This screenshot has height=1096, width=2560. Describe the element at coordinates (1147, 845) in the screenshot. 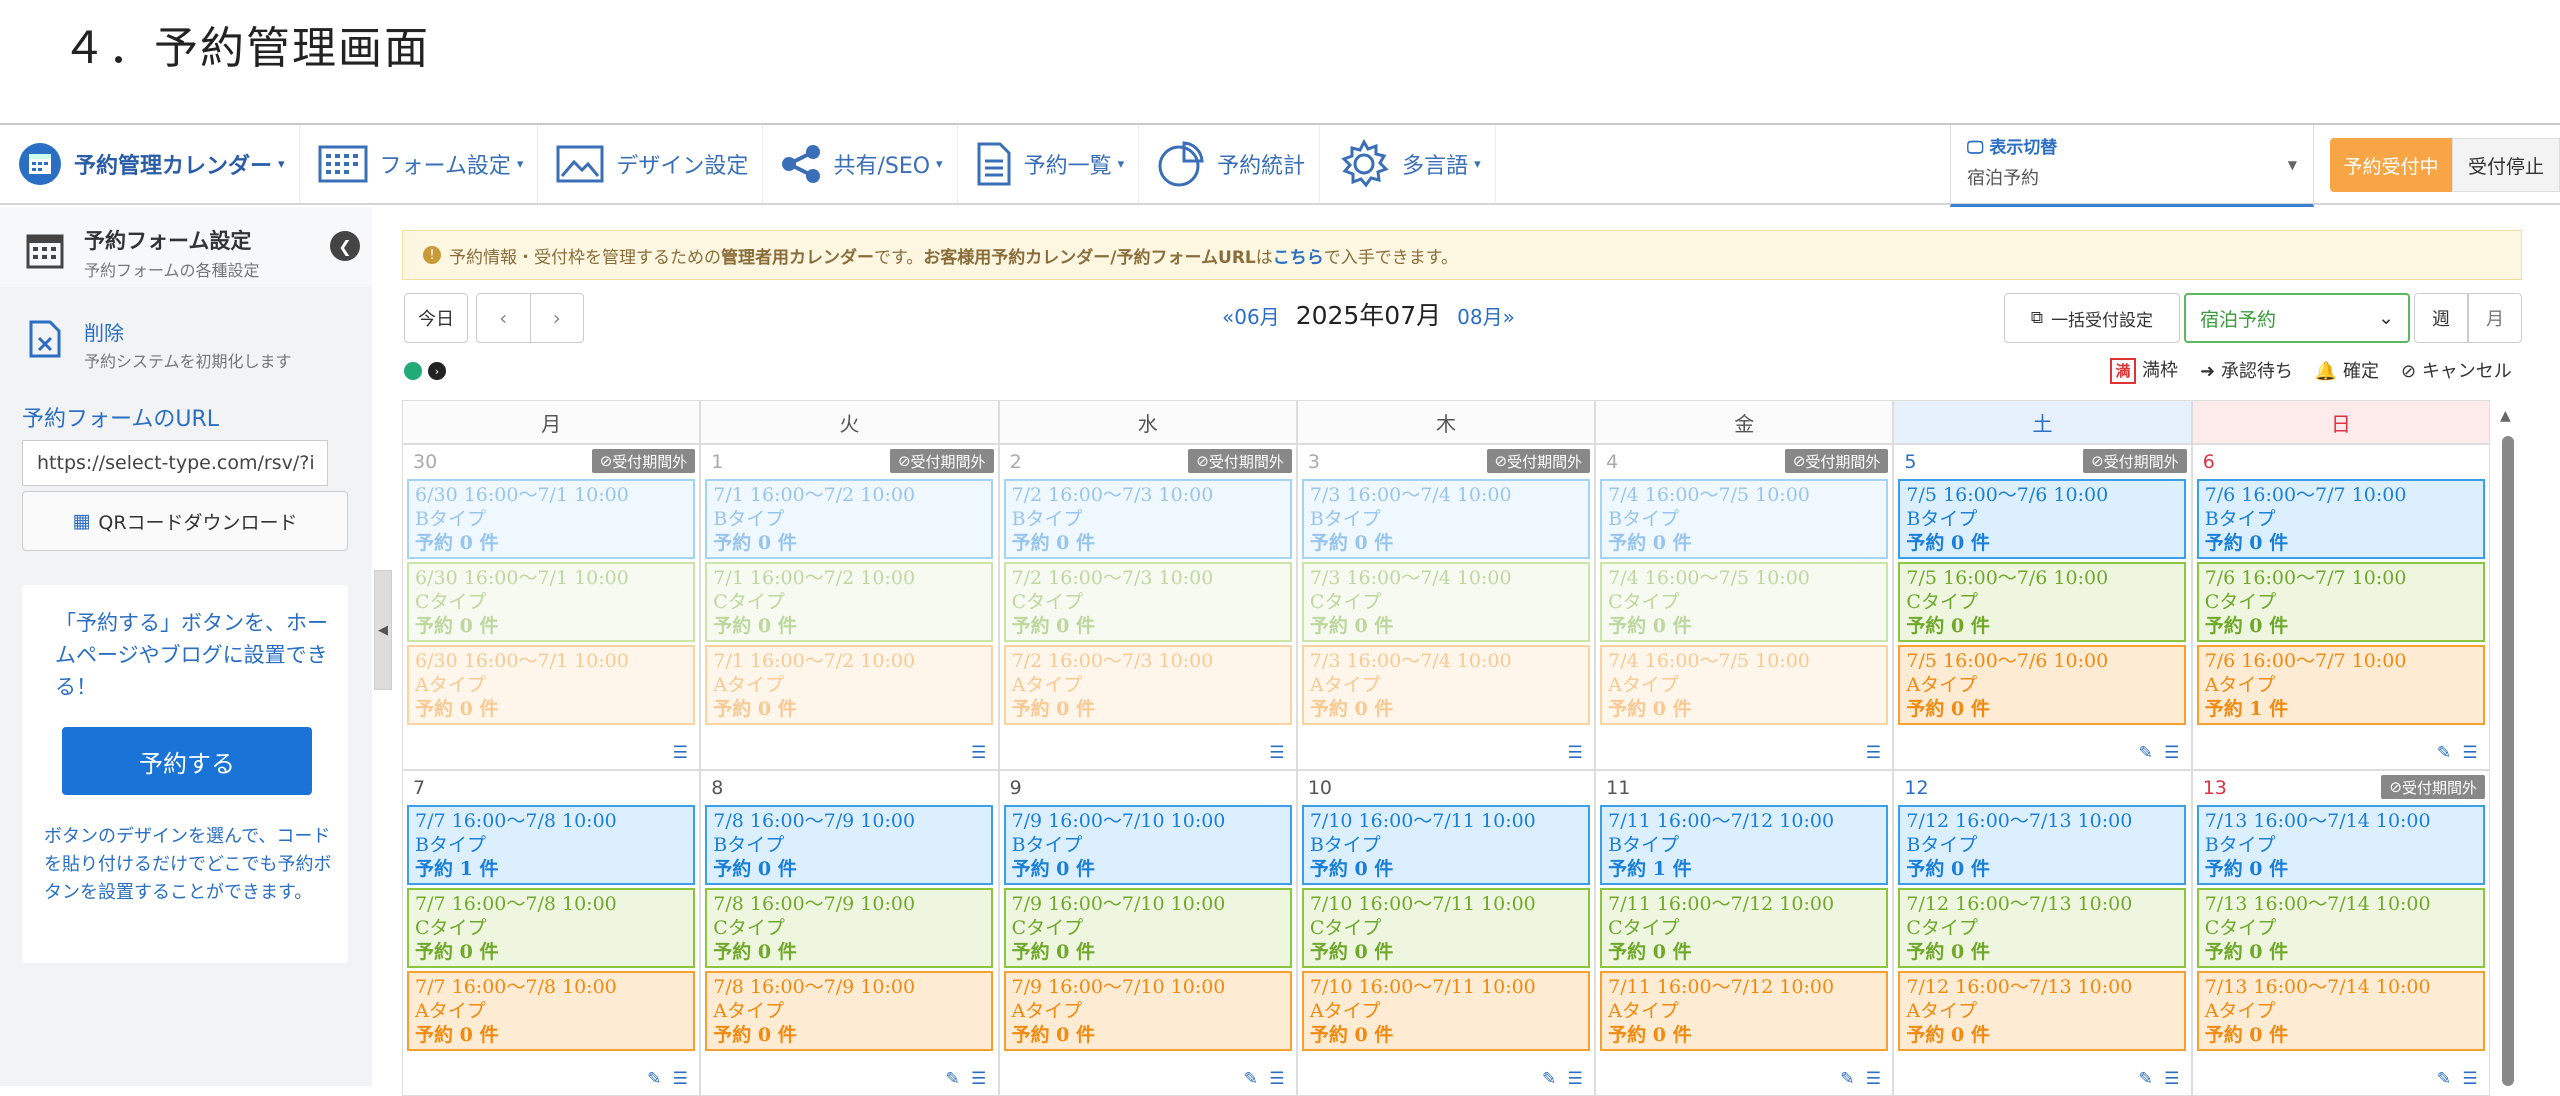

I see `reservation-slot-b: 7/9 16:00～7/10 10:00 Bタイプ 予約 0 件` at that location.